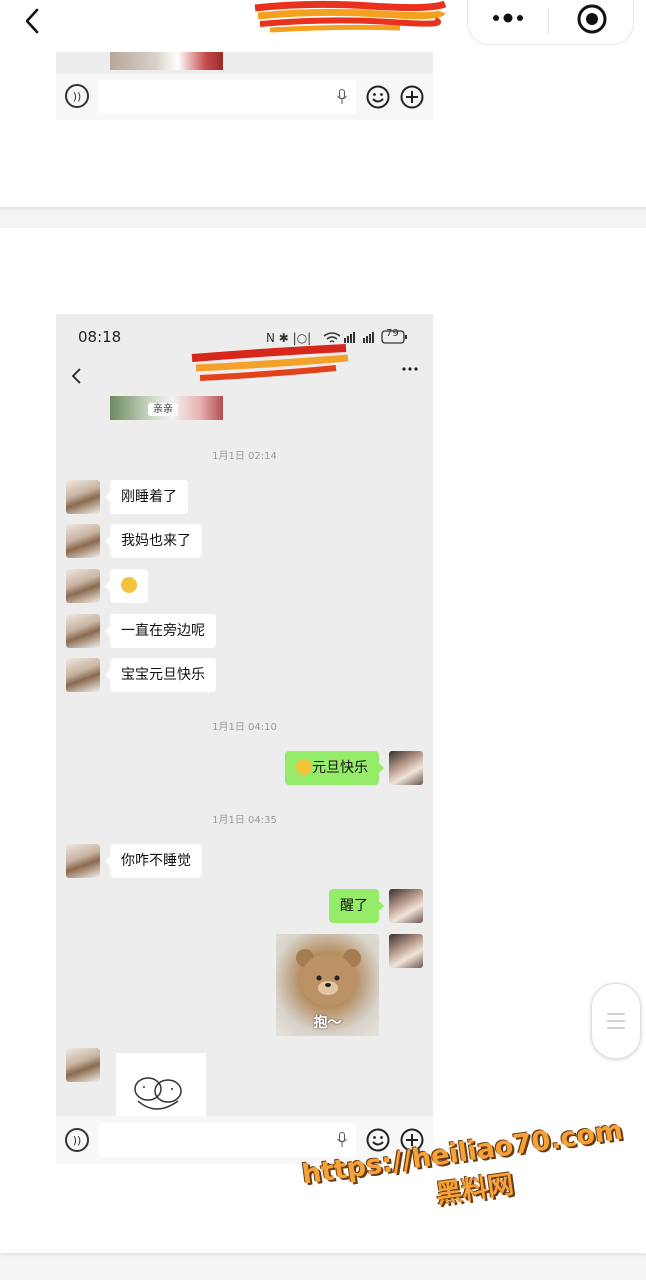 Image resolution: width=646 pixels, height=1280 pixels. Describe the element at coordinates (328, 977) in the screenshot. I see `bear-illustration` at that location.